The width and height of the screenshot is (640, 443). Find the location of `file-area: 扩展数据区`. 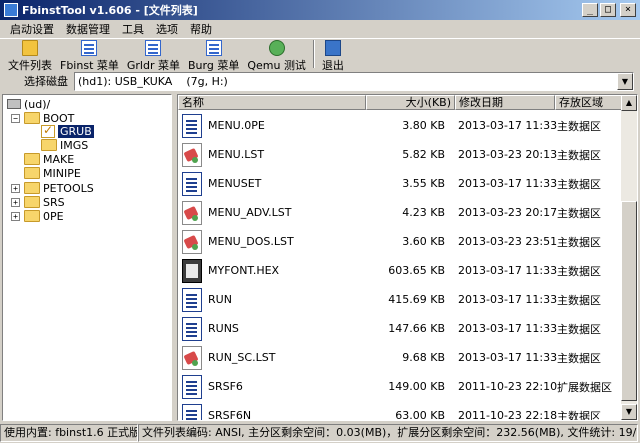

file-area: 扩展数据区 is located at coordinates (584, 387).